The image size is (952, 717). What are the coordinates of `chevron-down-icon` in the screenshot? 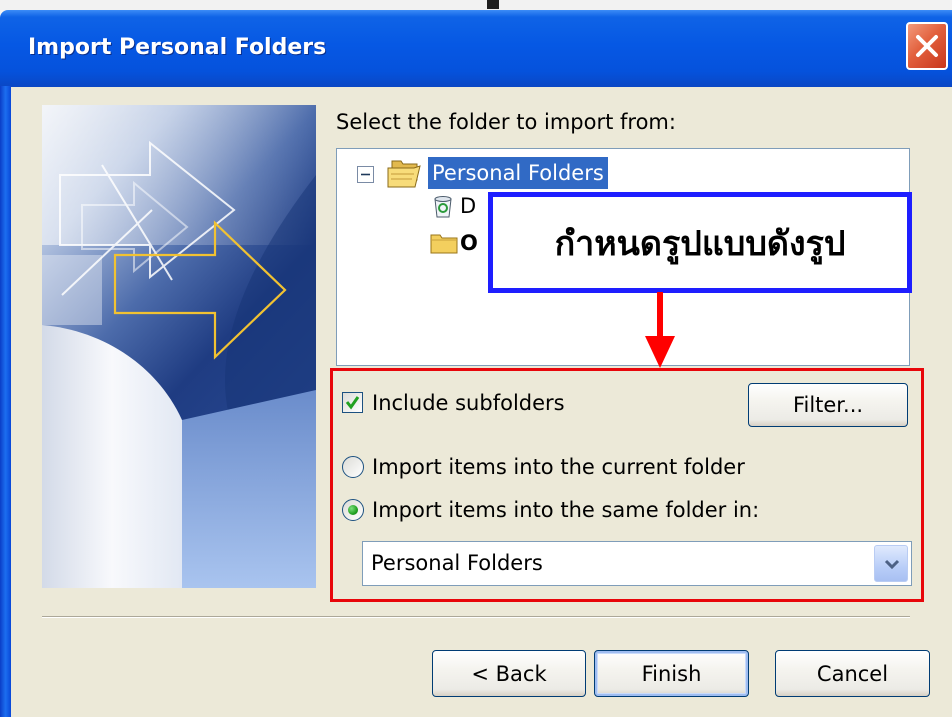 It's located at (892, 564).